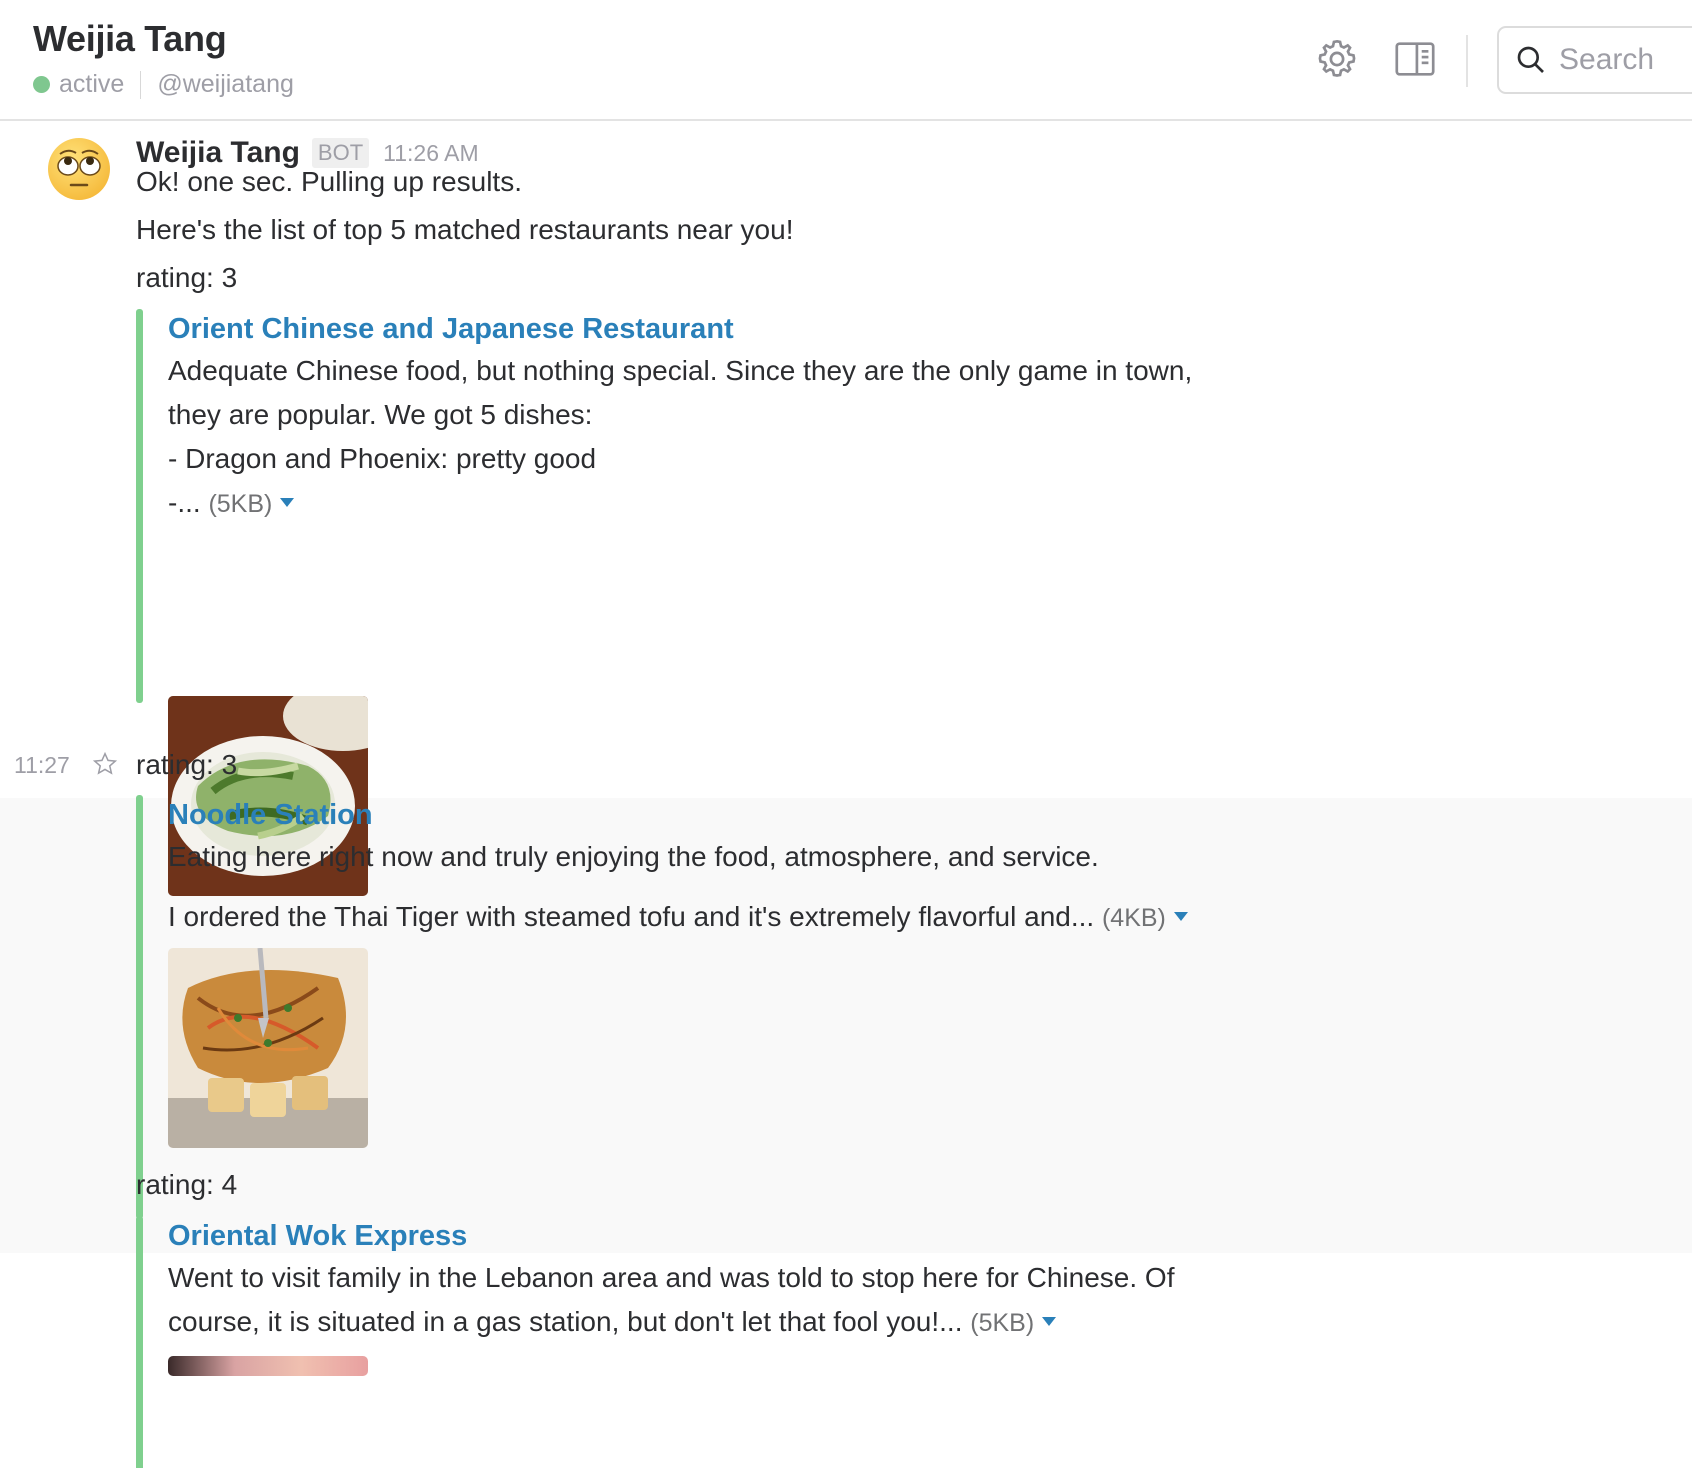 This screenshot has width=1692, height=1468. I want to click on message-text: Ok! one sec. Pulling up results., so click(329, 181).